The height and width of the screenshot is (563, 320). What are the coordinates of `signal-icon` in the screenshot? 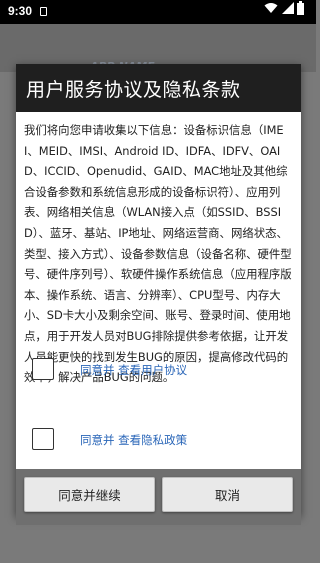 It's located at (288, 8).